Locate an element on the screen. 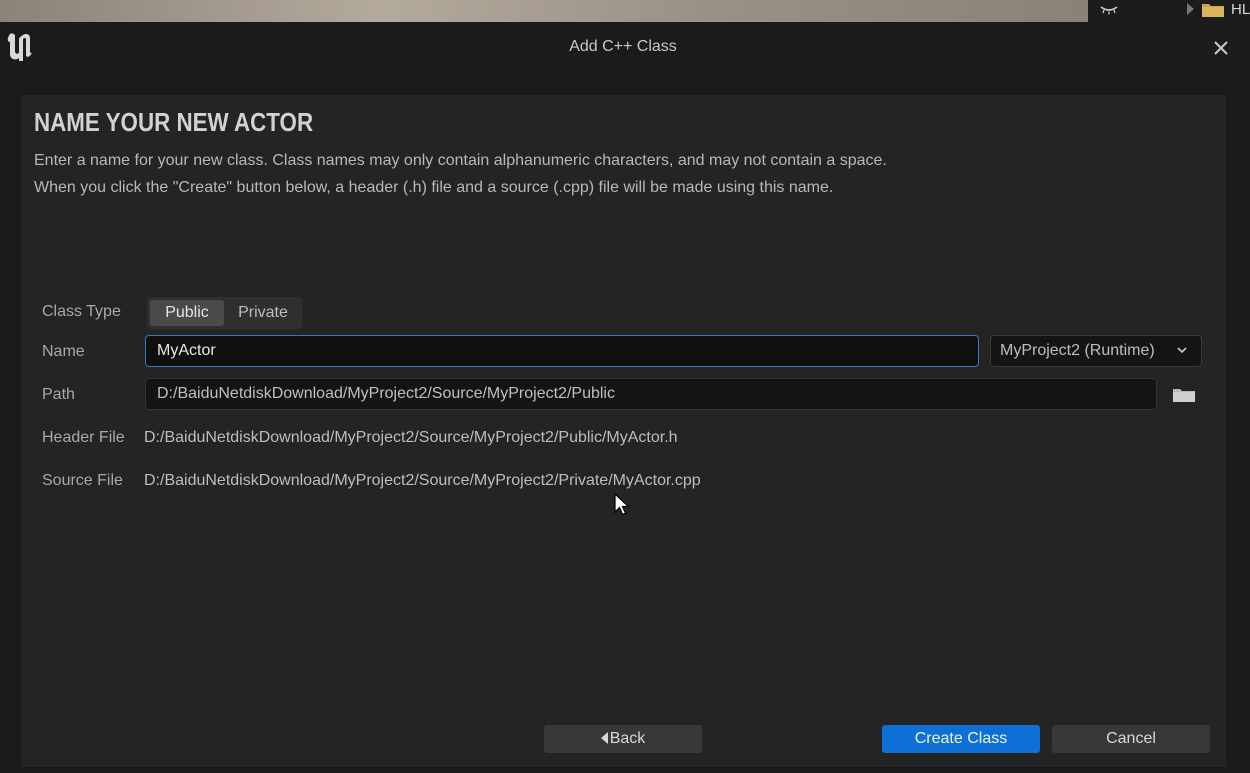 The width and height of the screenshot is (1250, 773). background-viewport-strip is located at coordinates (544, 11).